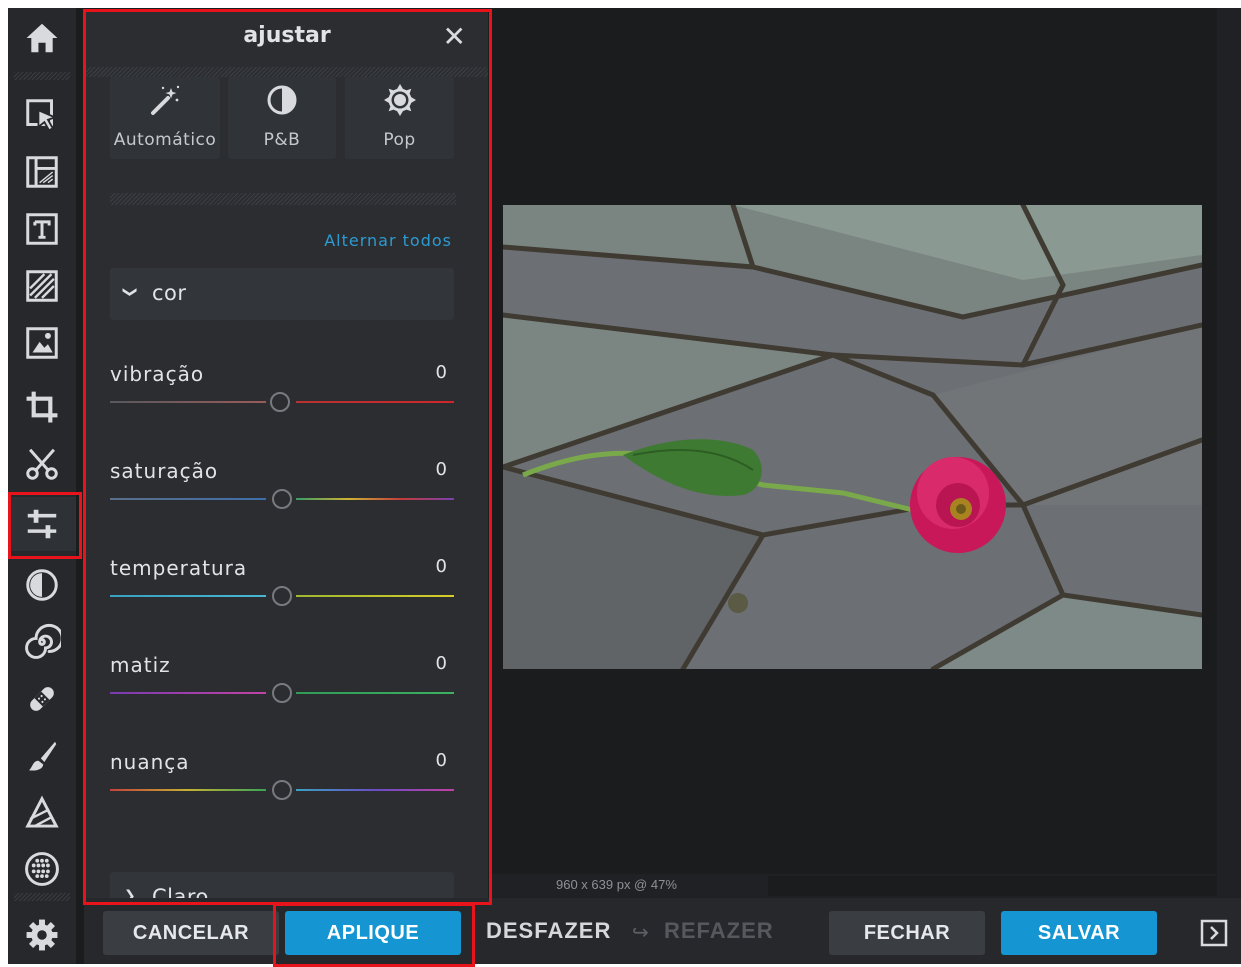  I want to click on slider-vibration: vibração 0, so click(282, 402).